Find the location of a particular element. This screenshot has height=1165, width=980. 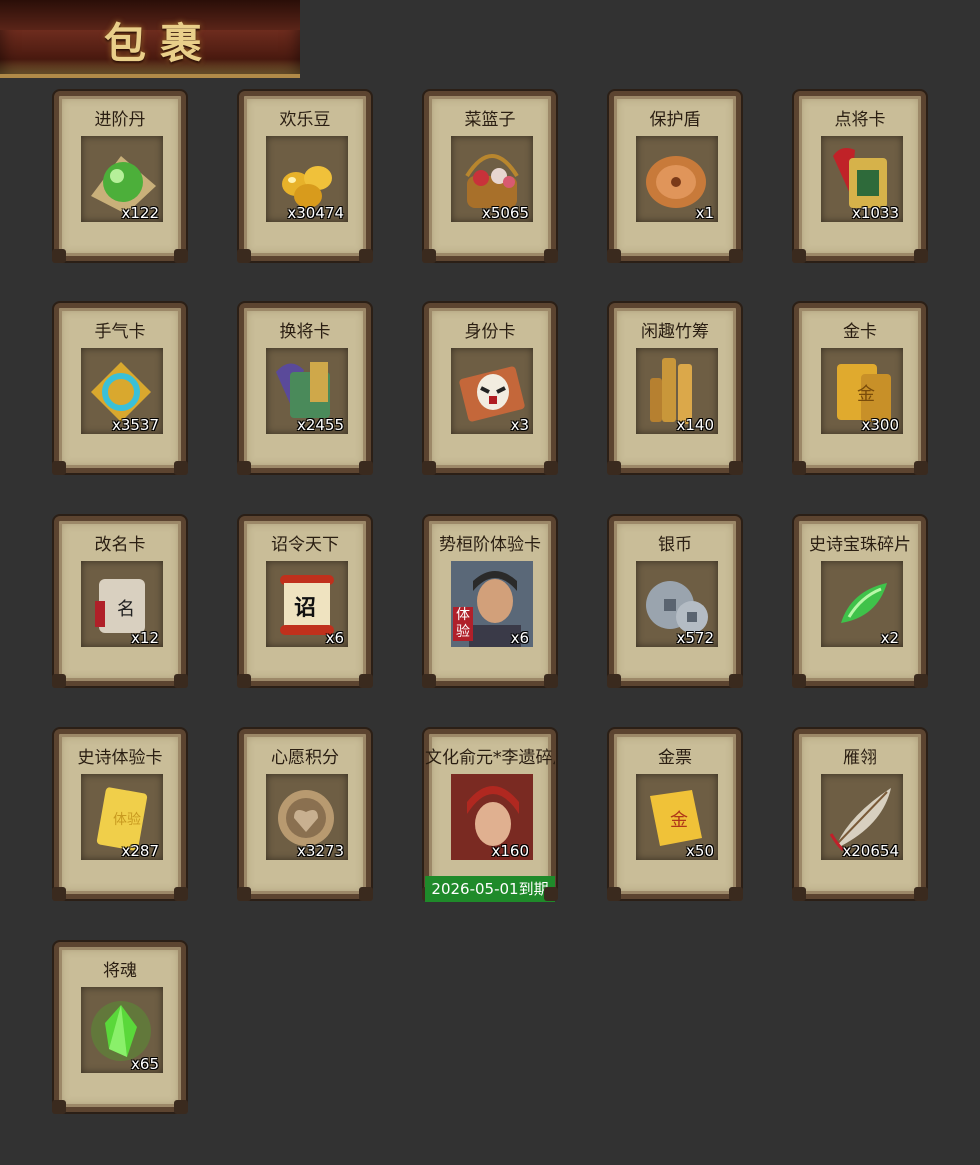

item-icon-frame: 诏 x6 is located at coordinates (307, 604).